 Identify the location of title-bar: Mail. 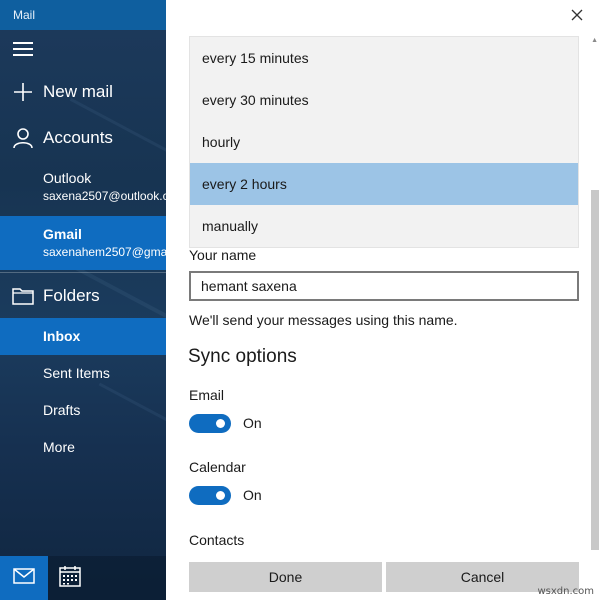
(83, 15).